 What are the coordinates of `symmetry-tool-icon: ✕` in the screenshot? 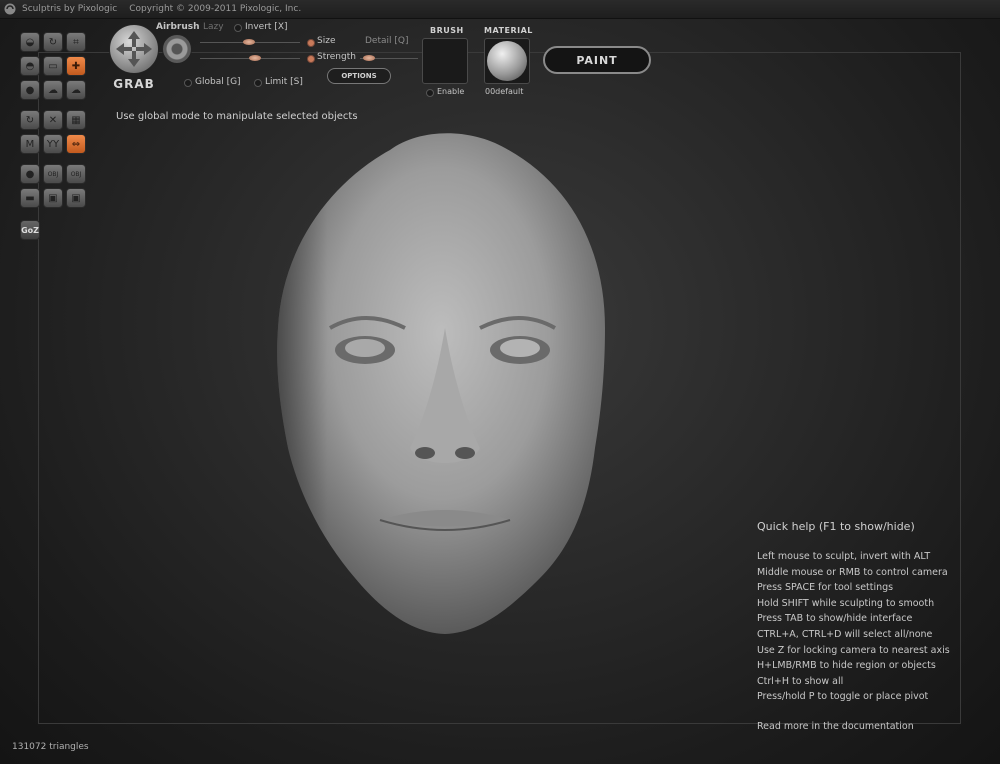 It's located at (53, 120).